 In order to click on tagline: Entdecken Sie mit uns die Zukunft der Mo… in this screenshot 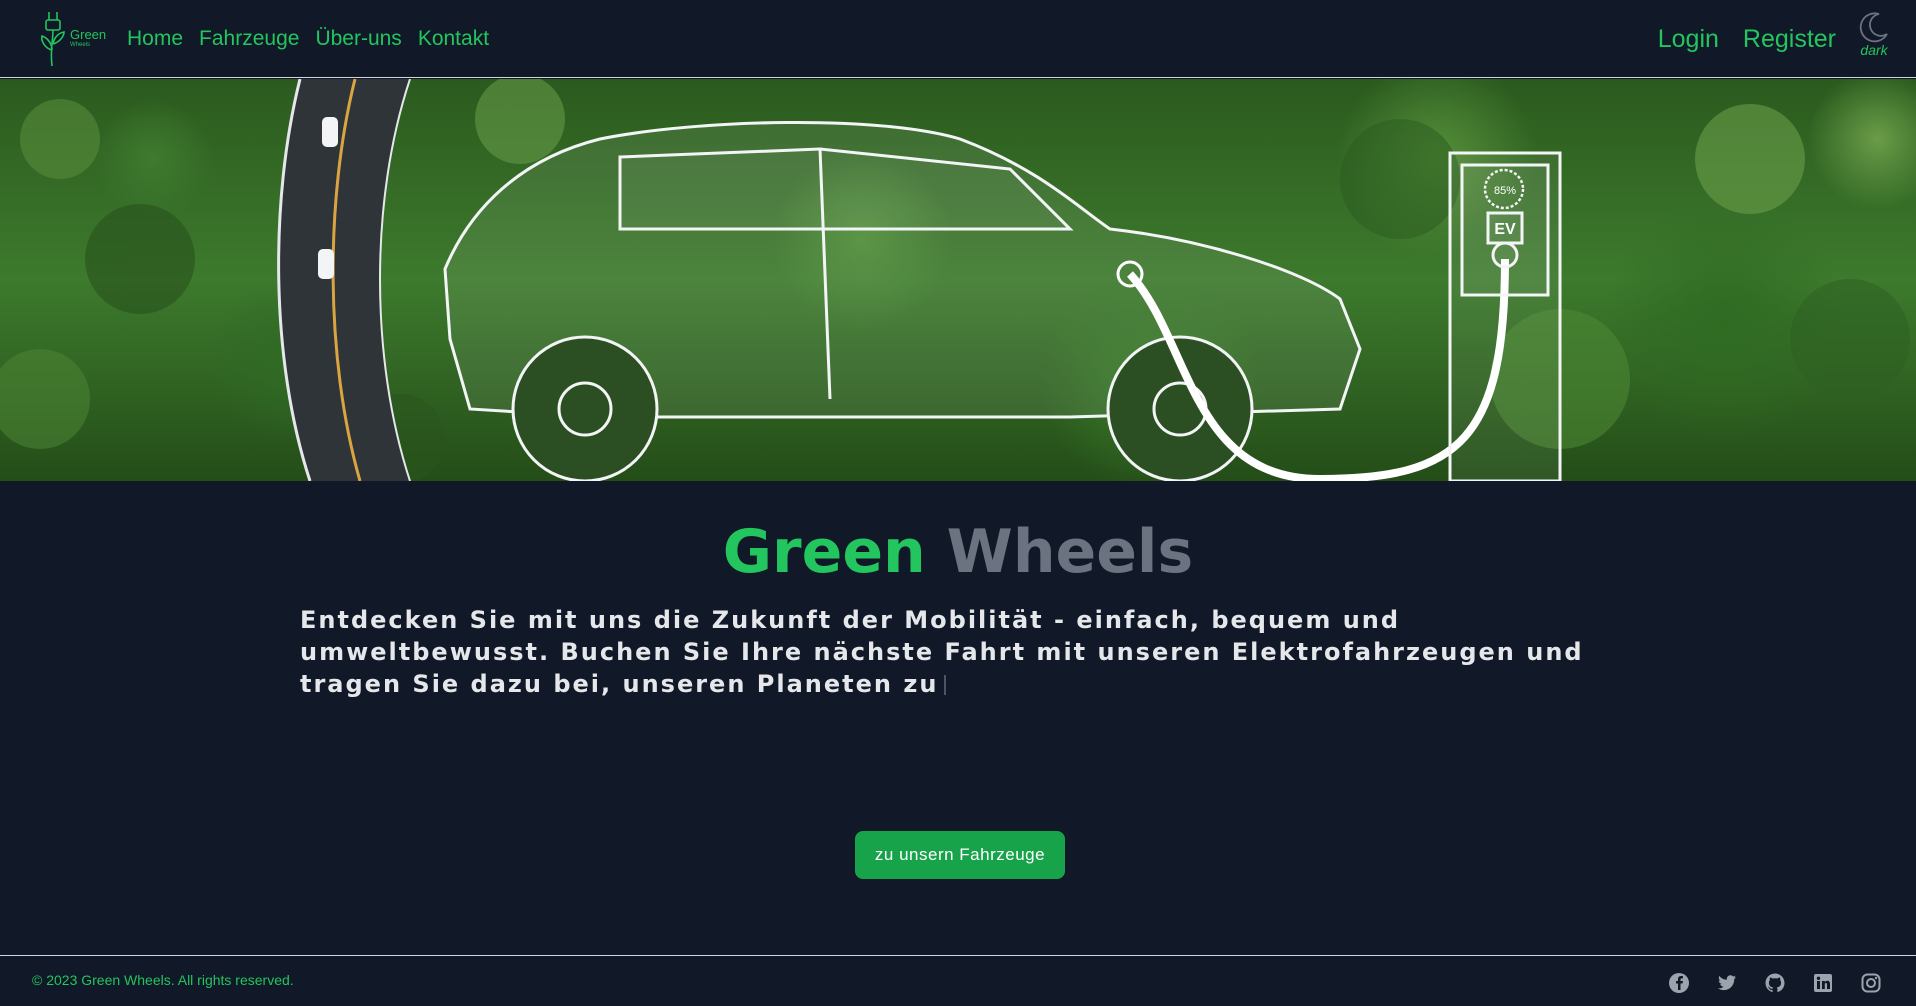, I will do `click(960, 652)`.